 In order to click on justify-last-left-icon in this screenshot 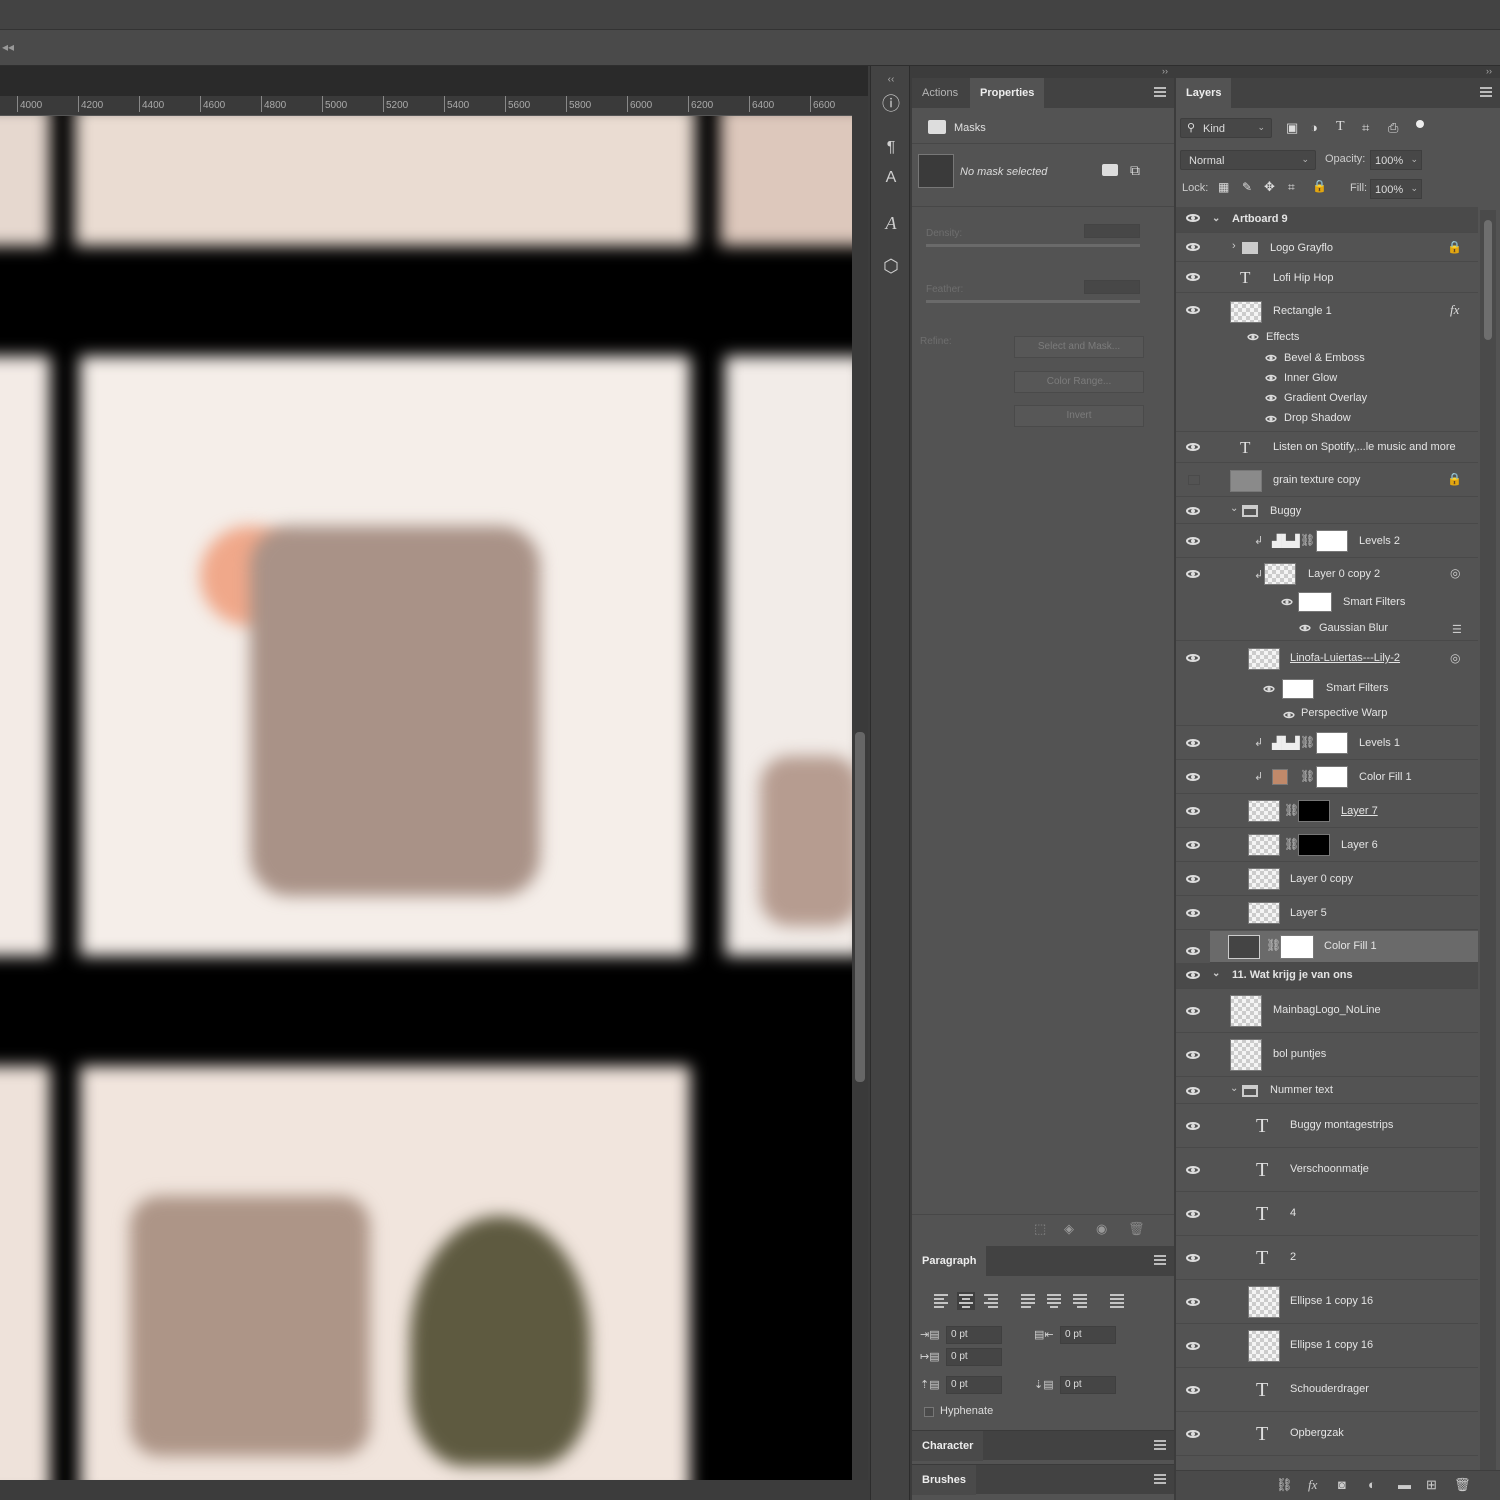, I will do `click(1028, 1301)`.